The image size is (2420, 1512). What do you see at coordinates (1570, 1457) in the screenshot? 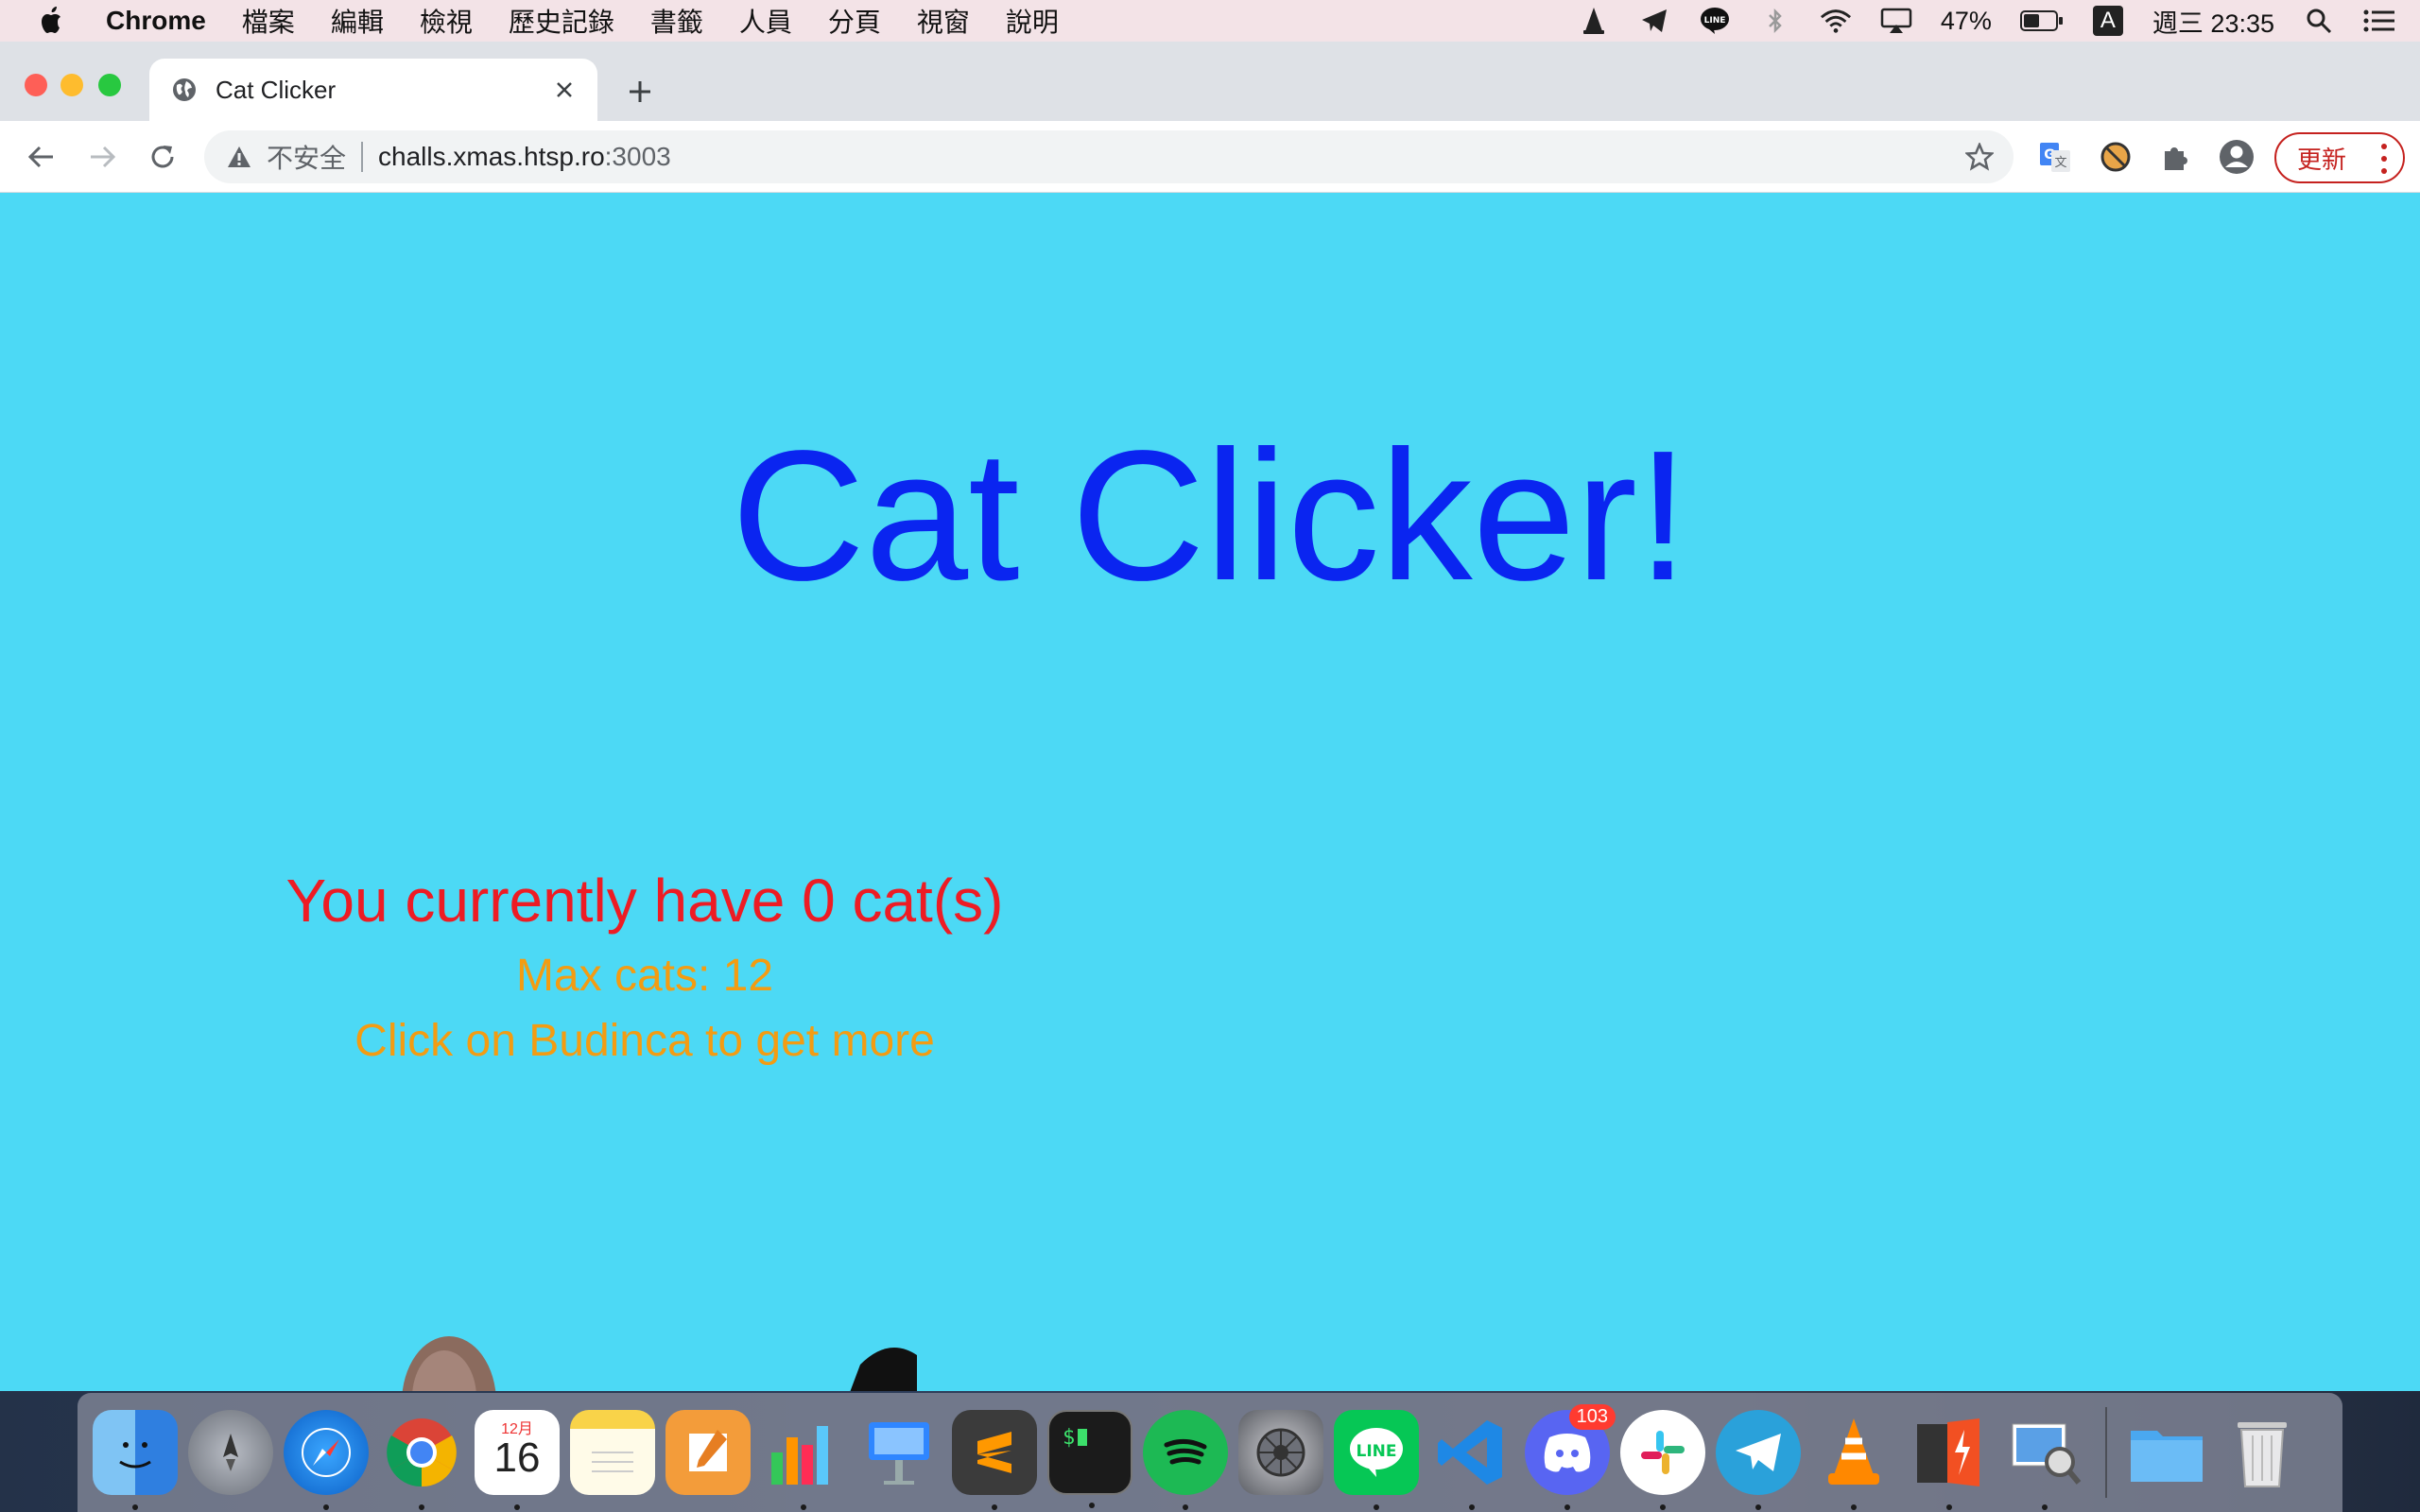
I see `discord-icon: 103` at bounding box center [1570, 1457].